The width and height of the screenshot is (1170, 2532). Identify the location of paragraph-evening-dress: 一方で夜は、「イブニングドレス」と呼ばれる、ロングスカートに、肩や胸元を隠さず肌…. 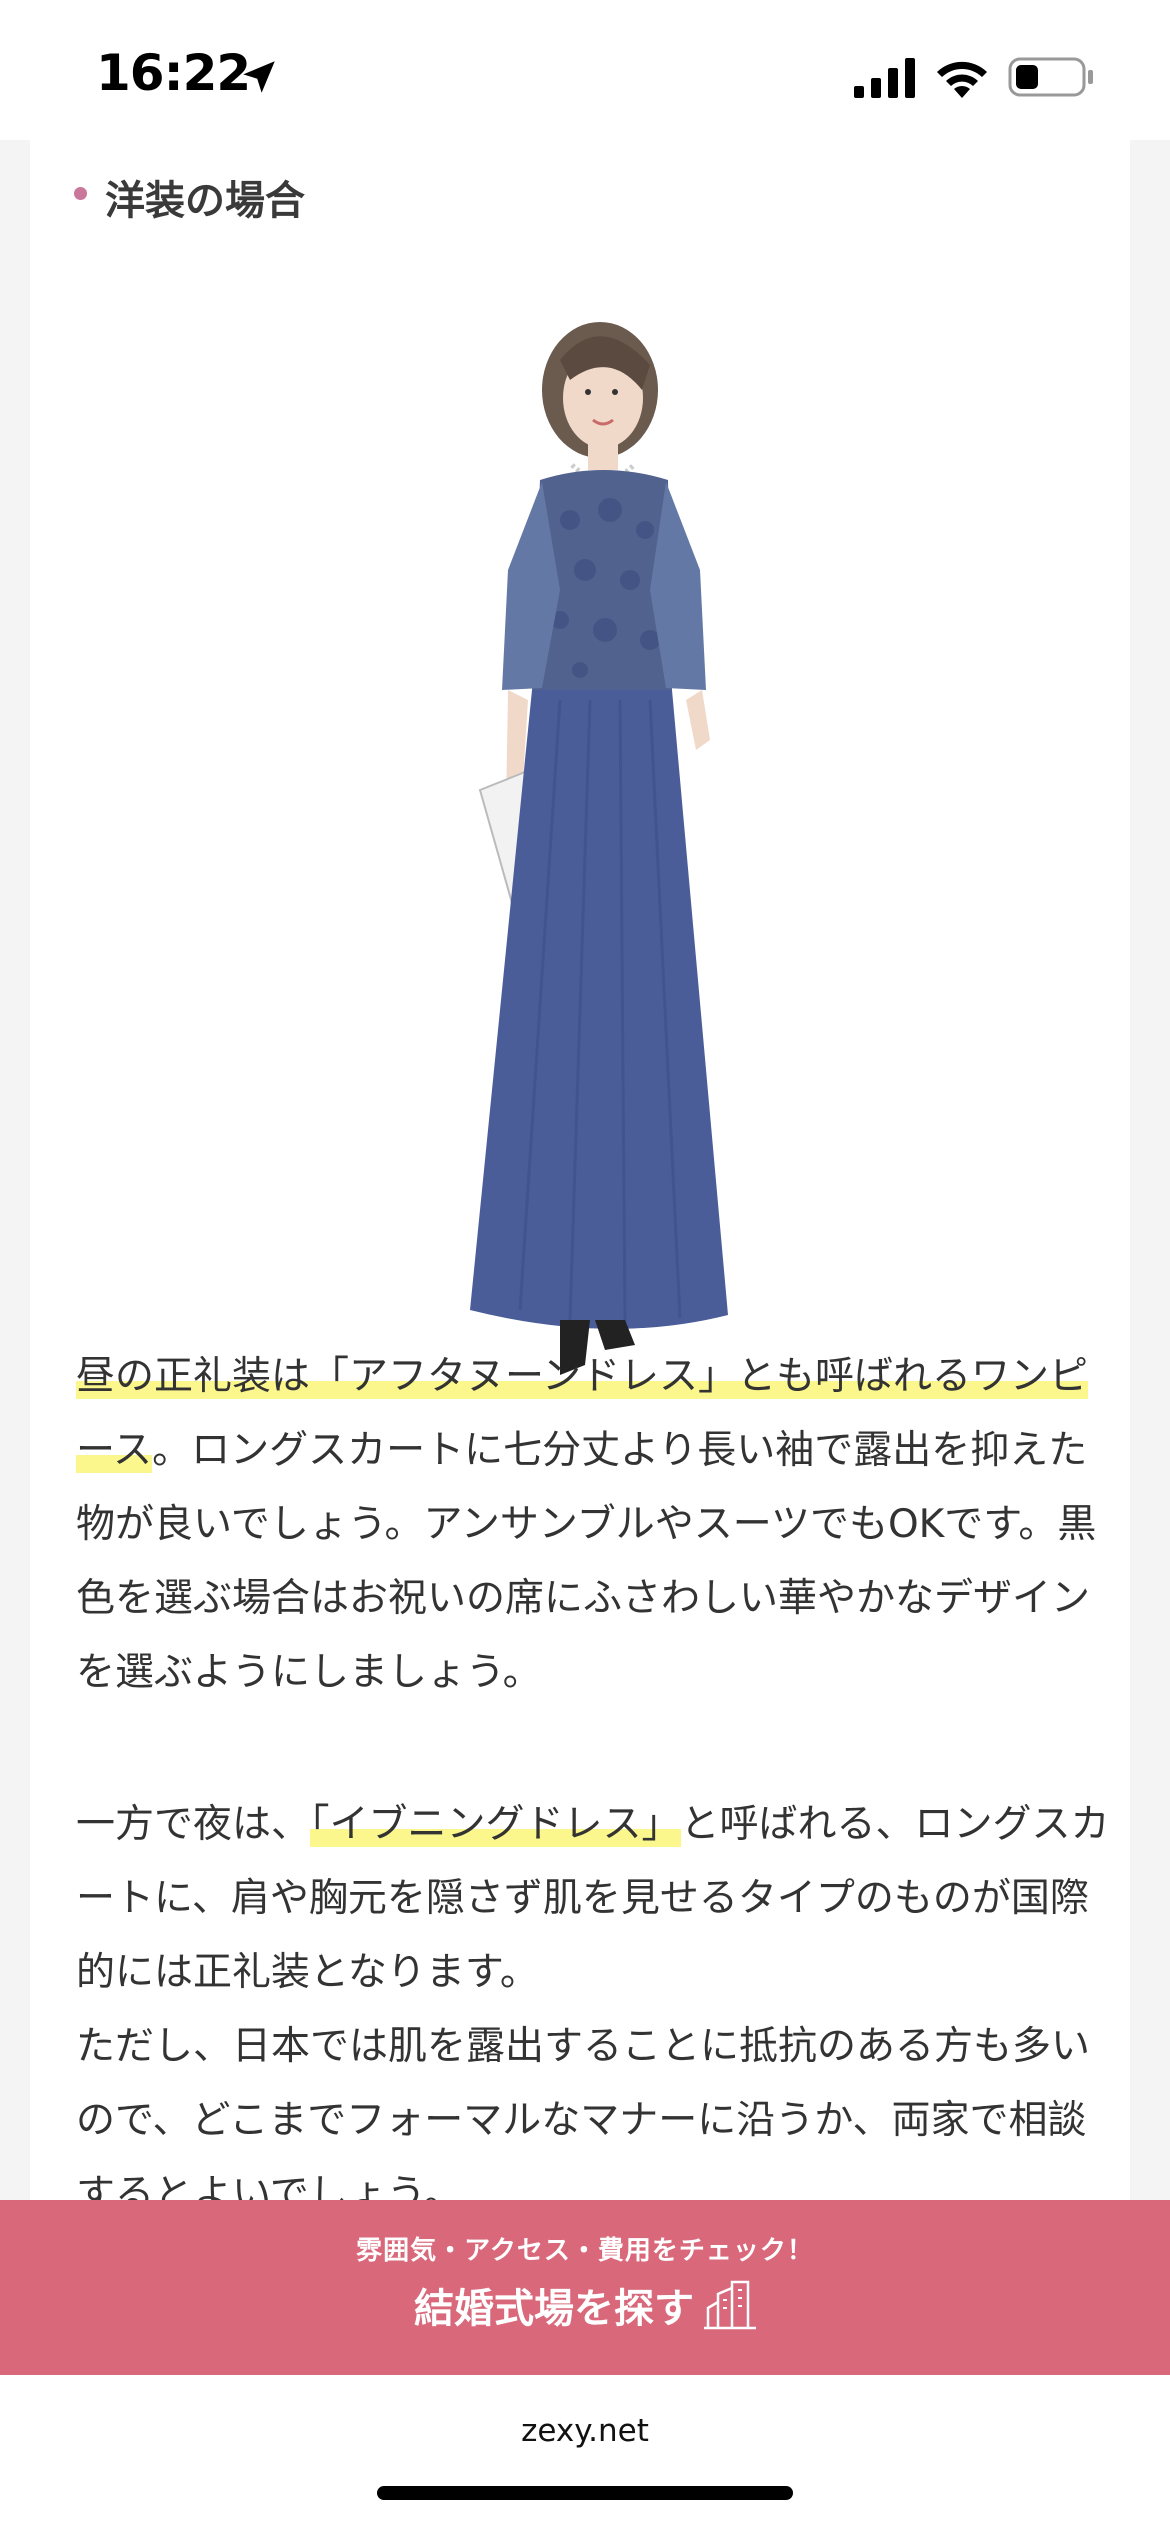
(596, 1899).